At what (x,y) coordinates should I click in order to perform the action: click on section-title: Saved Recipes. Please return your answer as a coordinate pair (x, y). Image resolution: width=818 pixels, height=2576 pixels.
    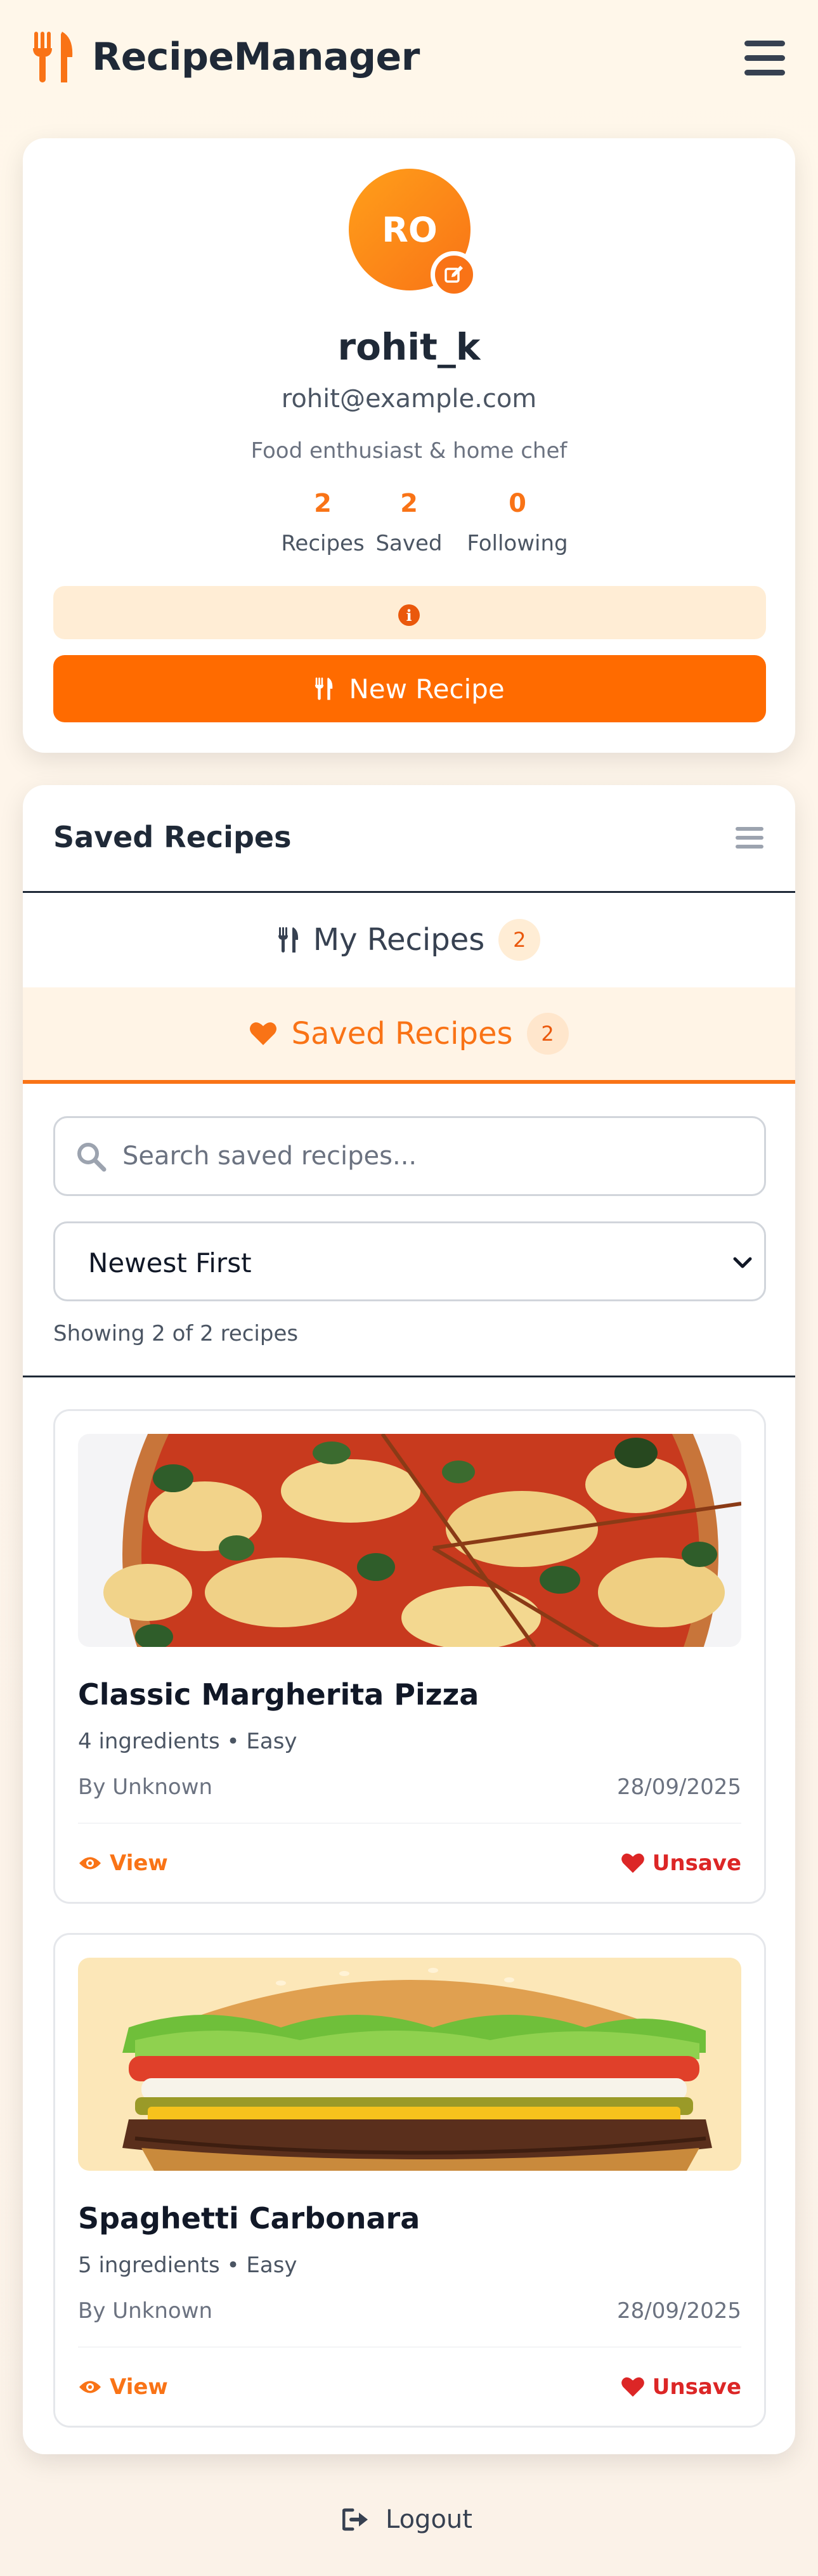
    Looking at the image, I should click on (172, 837).